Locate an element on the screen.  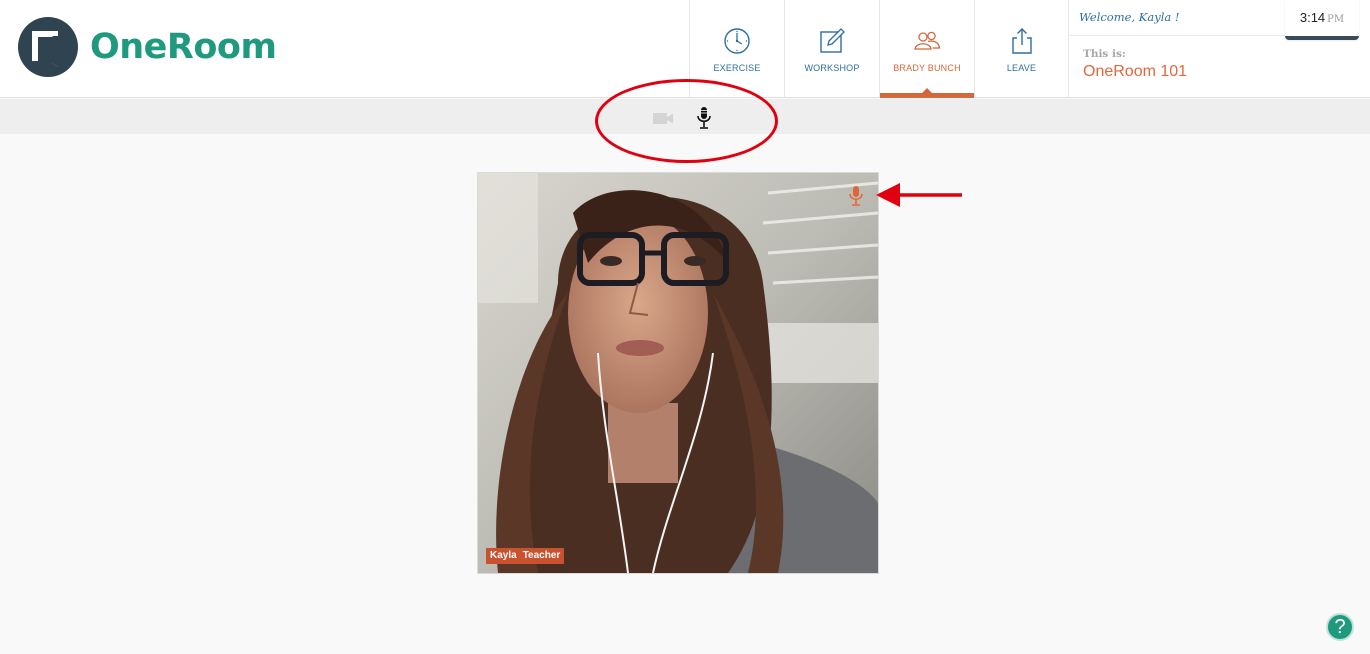
nav-item-workshop: WORKSHOP is located at coordinates (831, 49).